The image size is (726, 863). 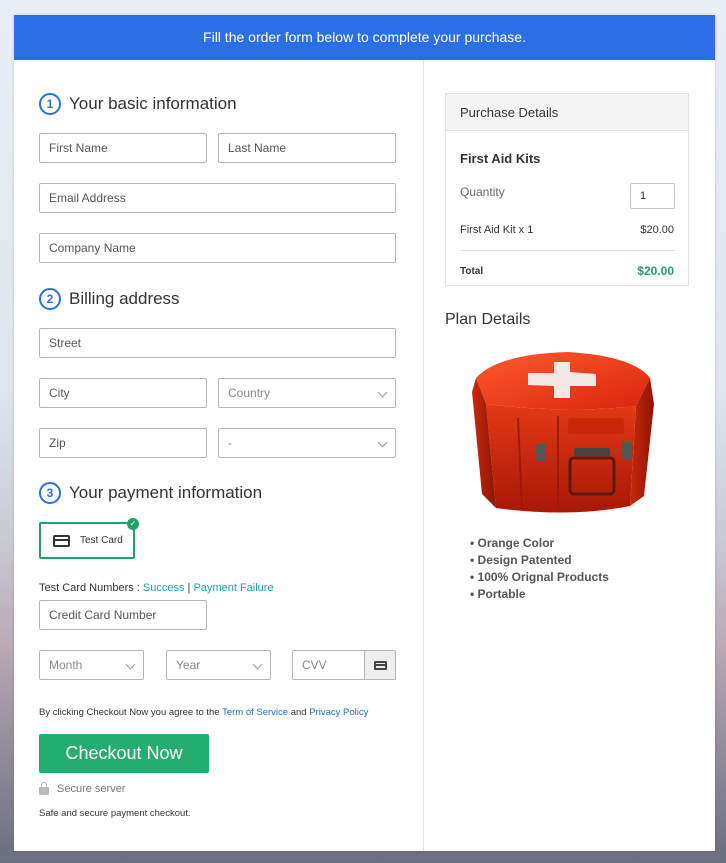 What do you see at coordinates (166, 492) in the screenshot?
I see `section-title: Your payment information` at bounding box center [166, 492].